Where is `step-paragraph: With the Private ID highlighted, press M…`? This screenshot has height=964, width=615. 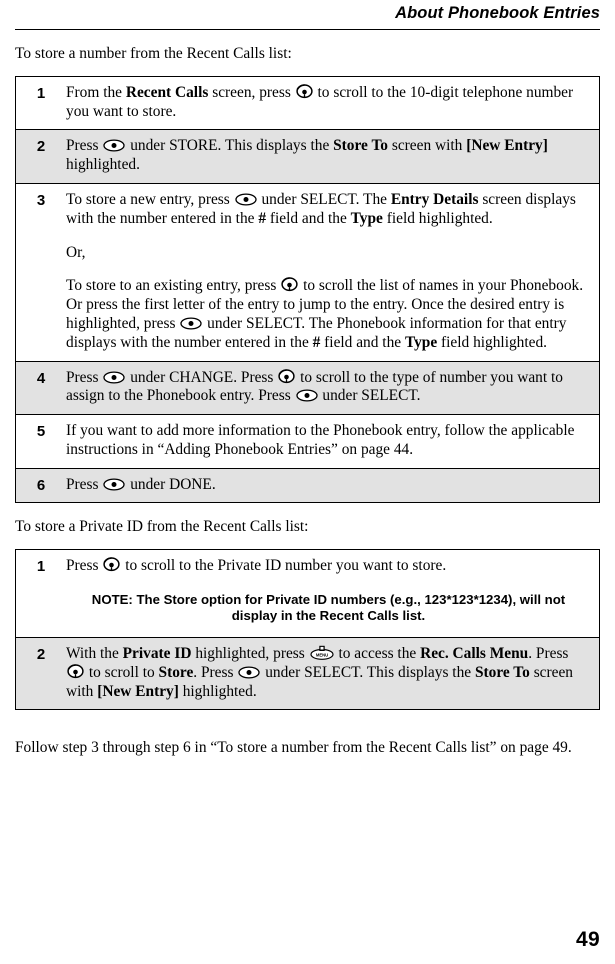 step-paragraph: With the Private ID highlighted, press M… is located at coordinates (319, 672).